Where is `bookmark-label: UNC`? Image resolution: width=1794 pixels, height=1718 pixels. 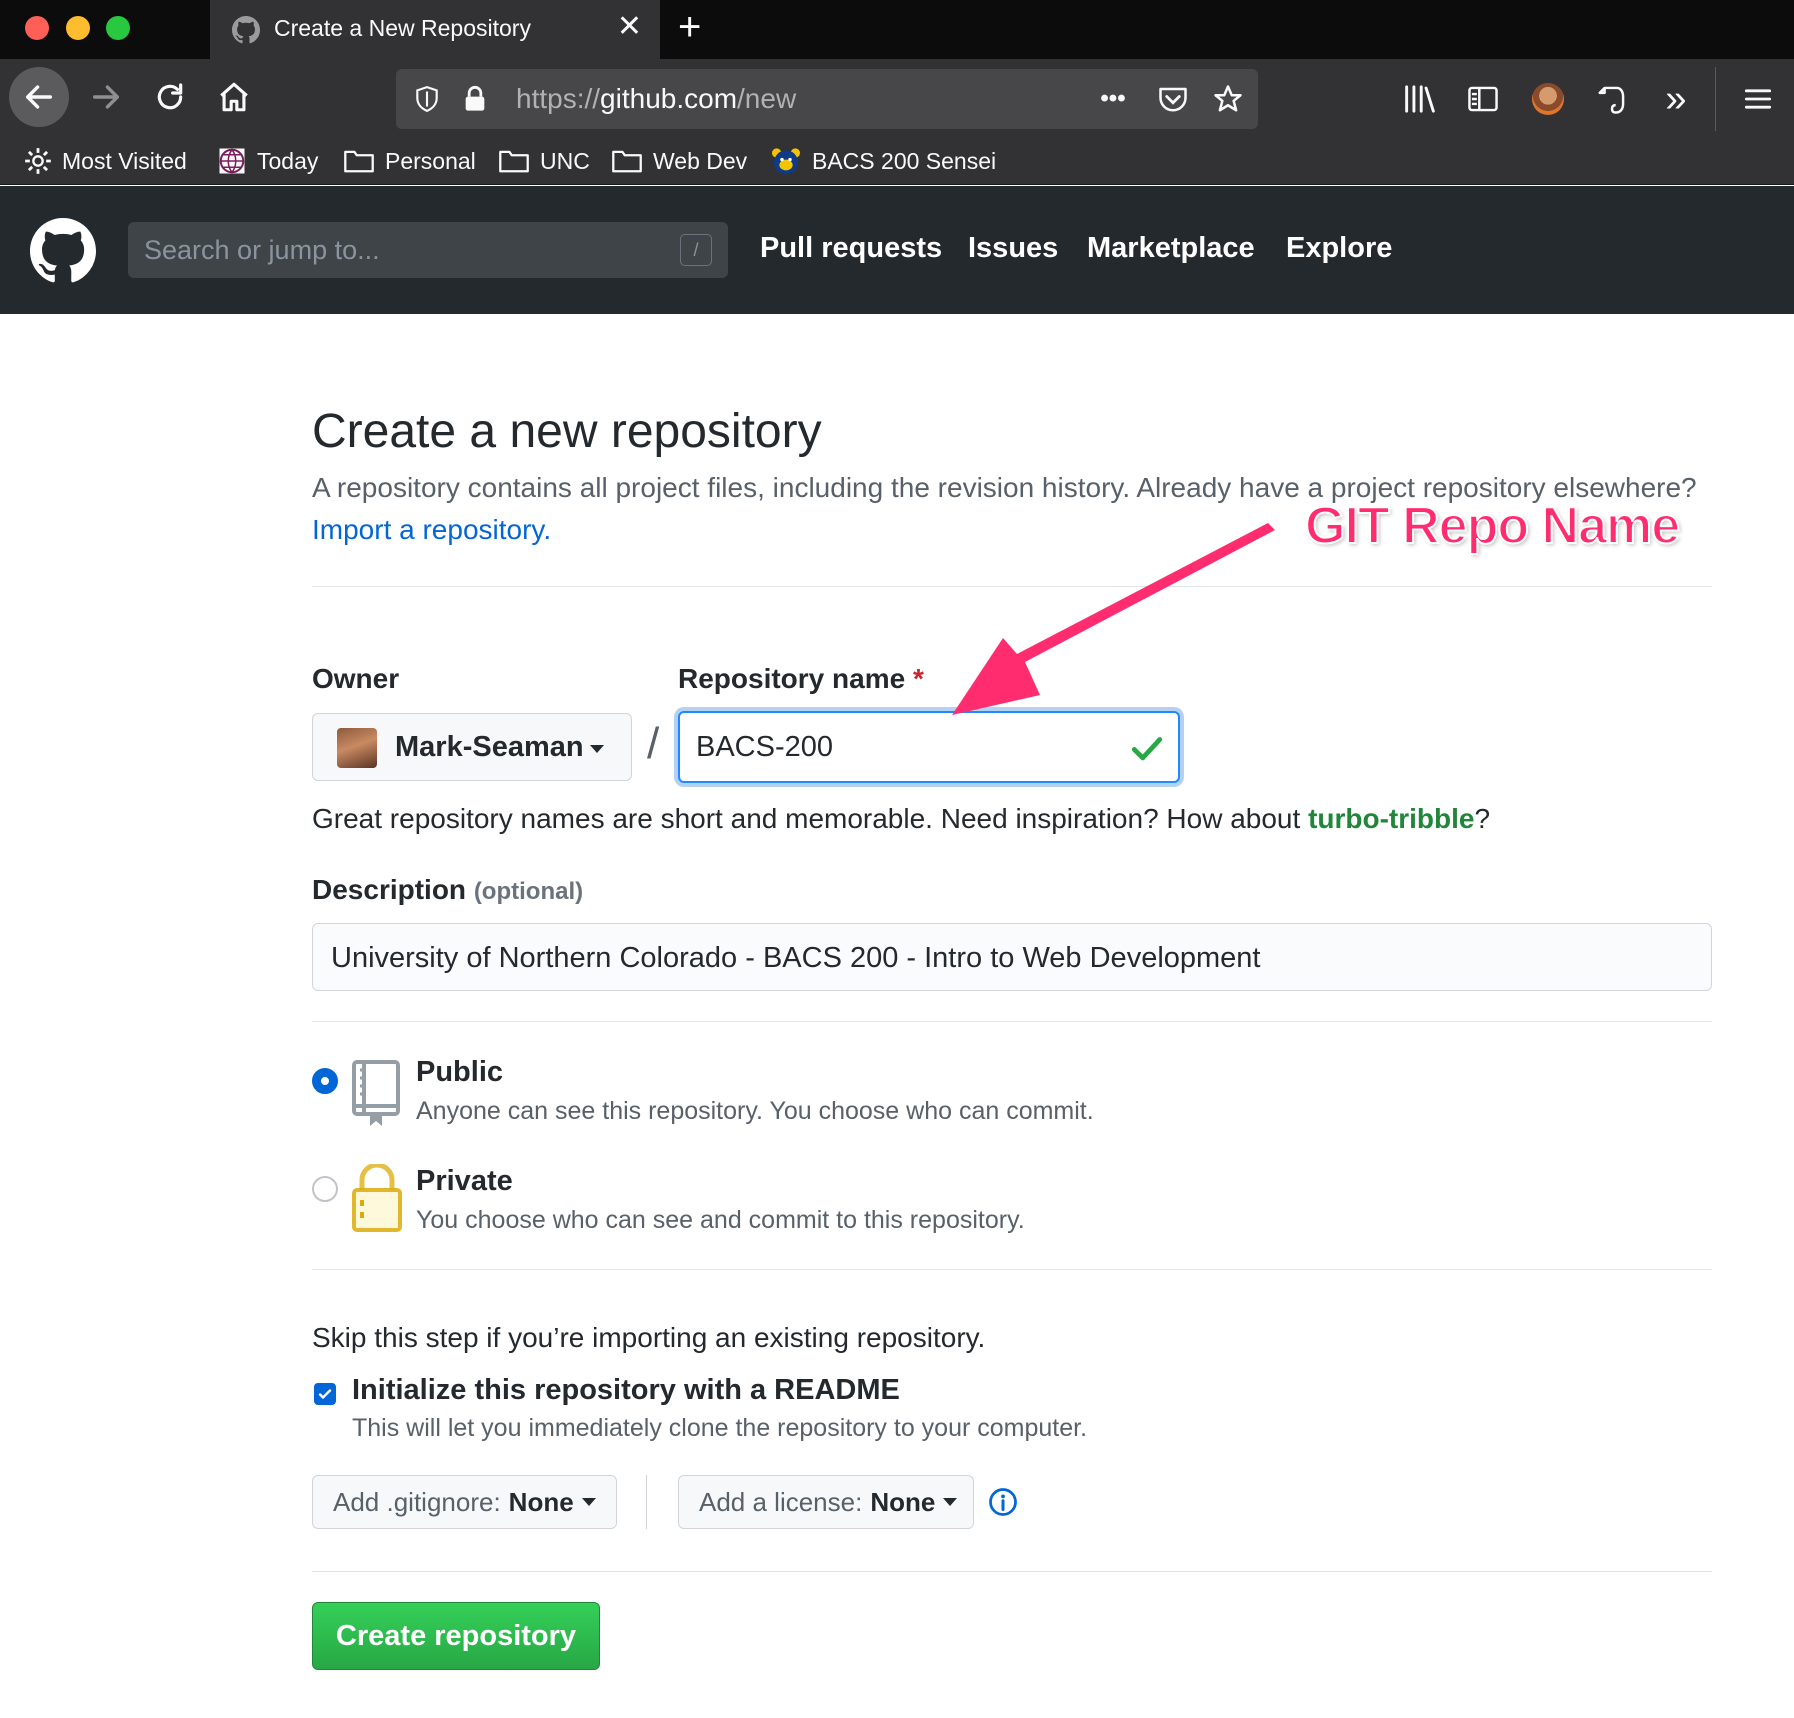
bookmark-label: UNC is located at coordinates (565, 160).